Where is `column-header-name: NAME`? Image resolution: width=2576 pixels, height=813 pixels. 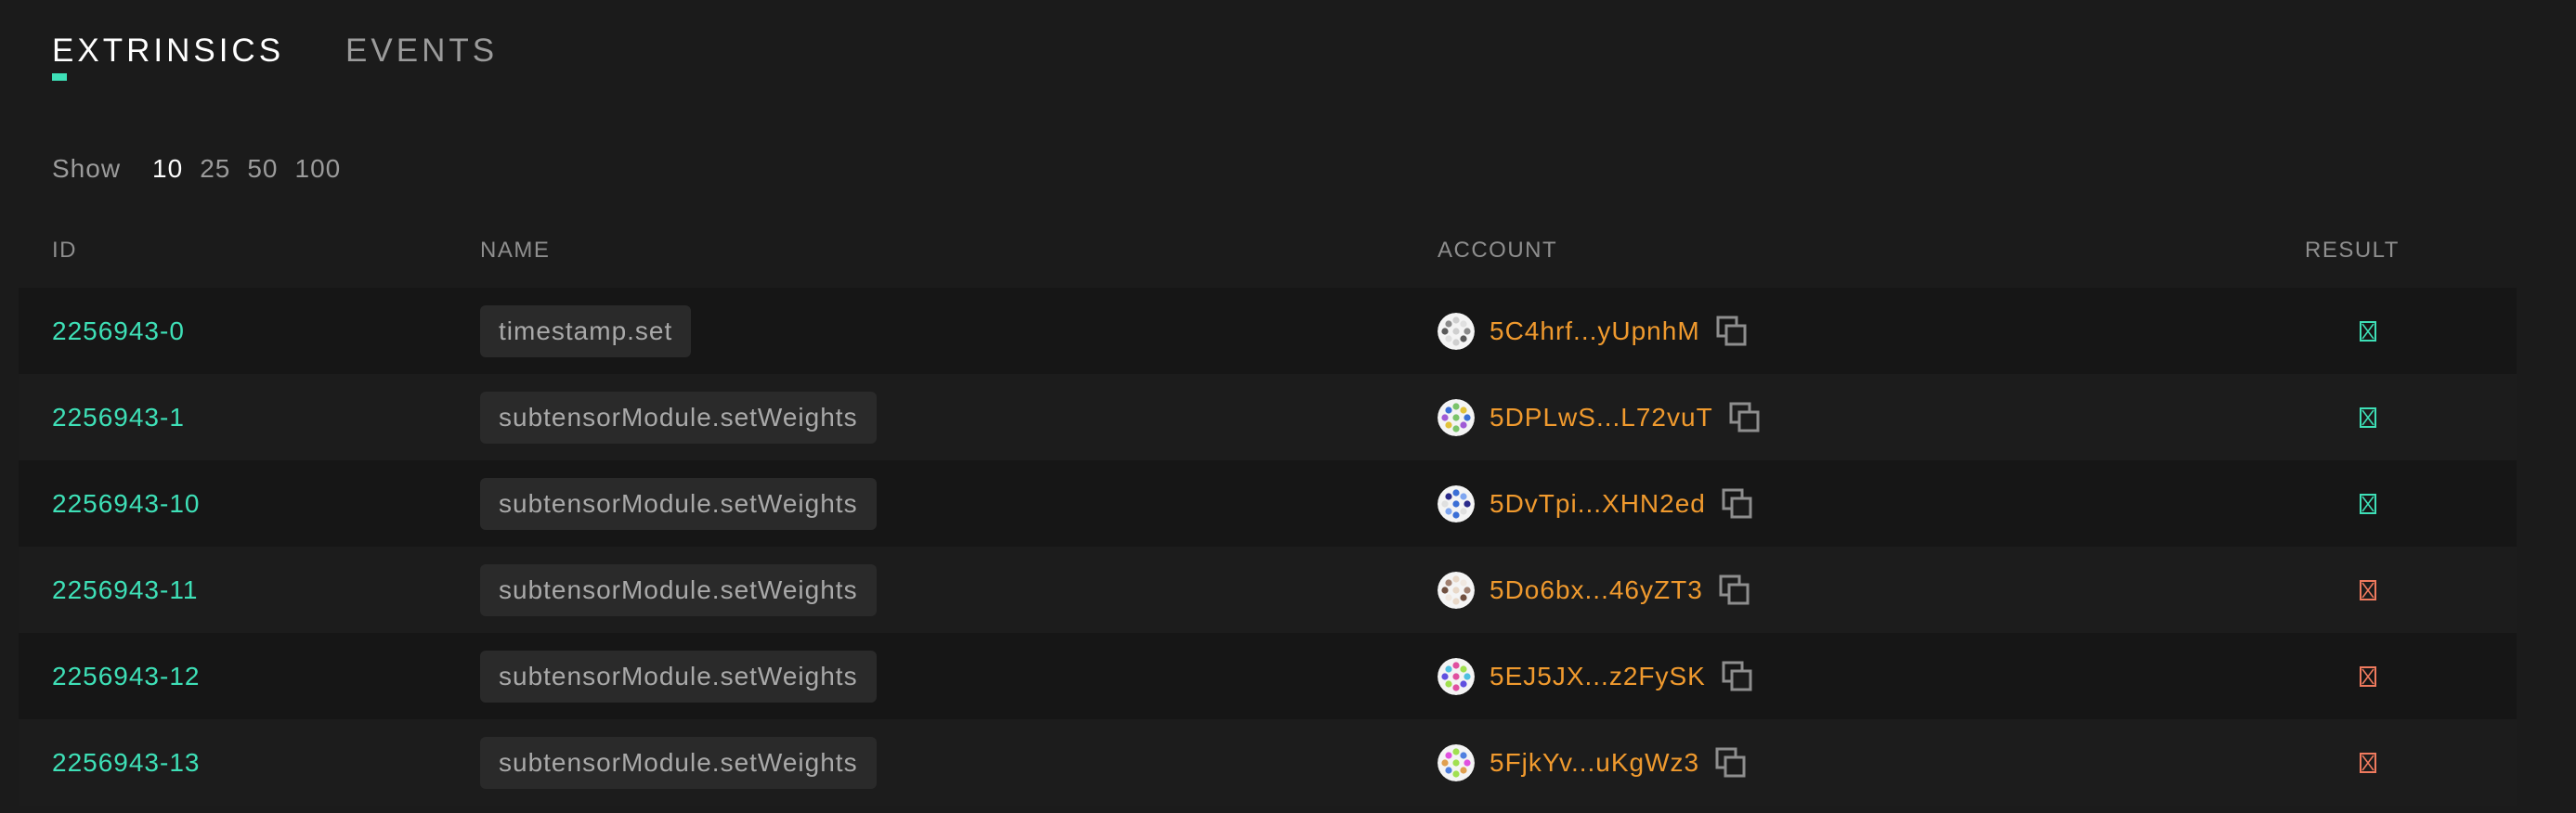 column-header-name: NAME is located at coordinates (515, 251).